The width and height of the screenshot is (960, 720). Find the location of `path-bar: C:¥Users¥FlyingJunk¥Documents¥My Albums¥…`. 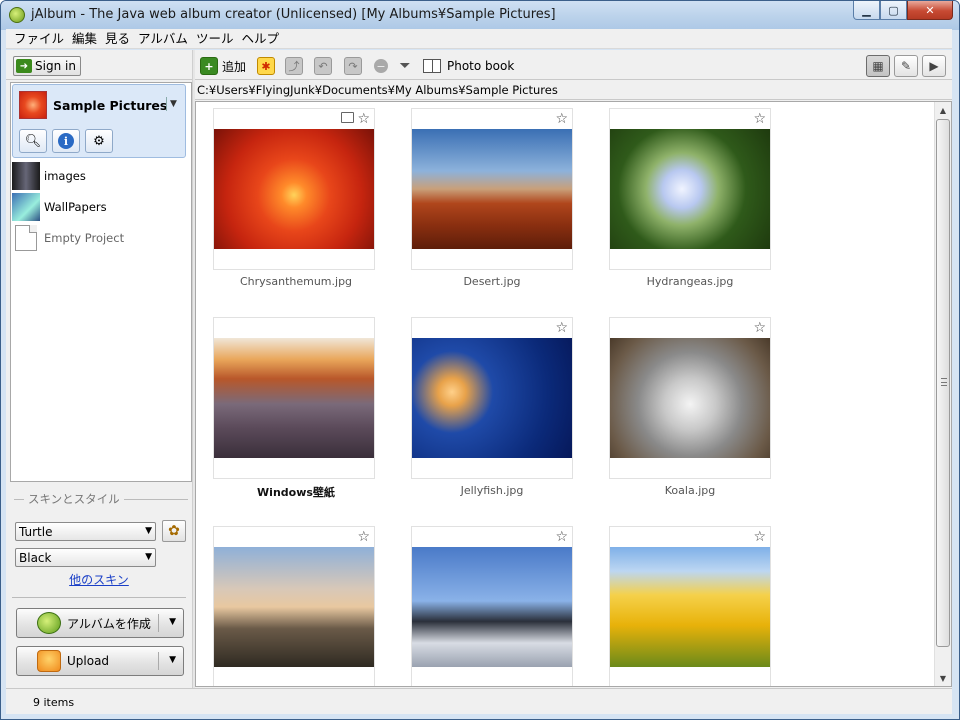

path-bar: C:¥Users¥FlyingJunk¥Documents¥My Albums¥… is located at coordinates (573, 90).